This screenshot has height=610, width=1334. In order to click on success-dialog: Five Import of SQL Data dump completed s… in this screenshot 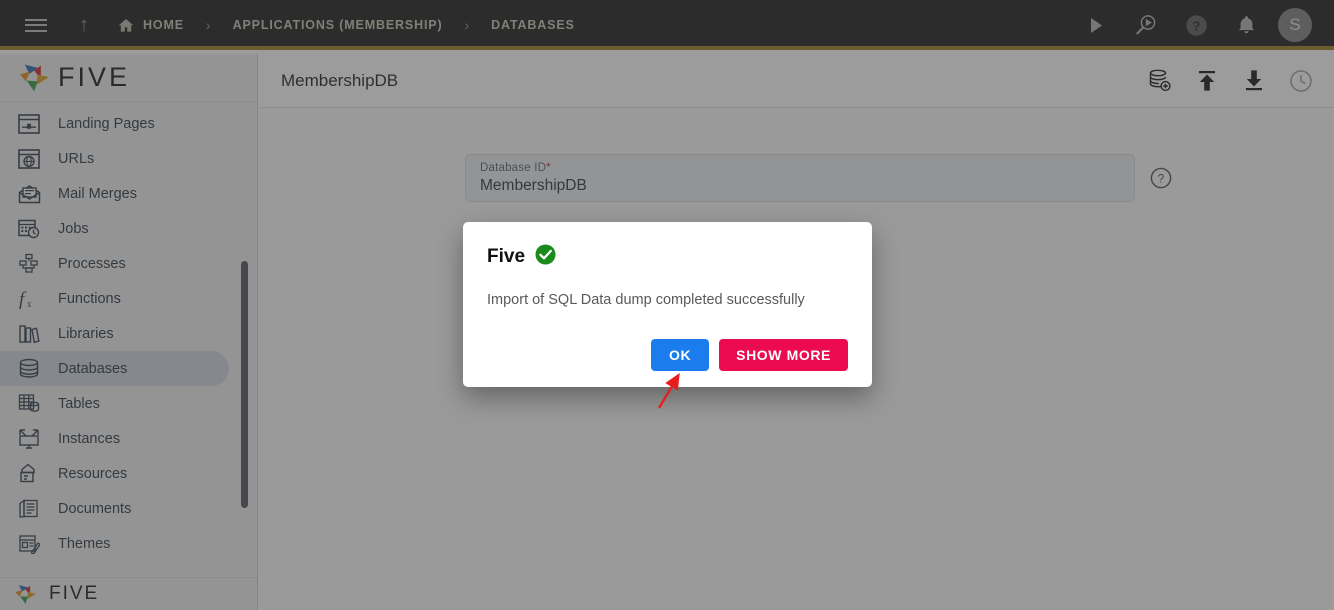, I will do `click(667, 304)`.